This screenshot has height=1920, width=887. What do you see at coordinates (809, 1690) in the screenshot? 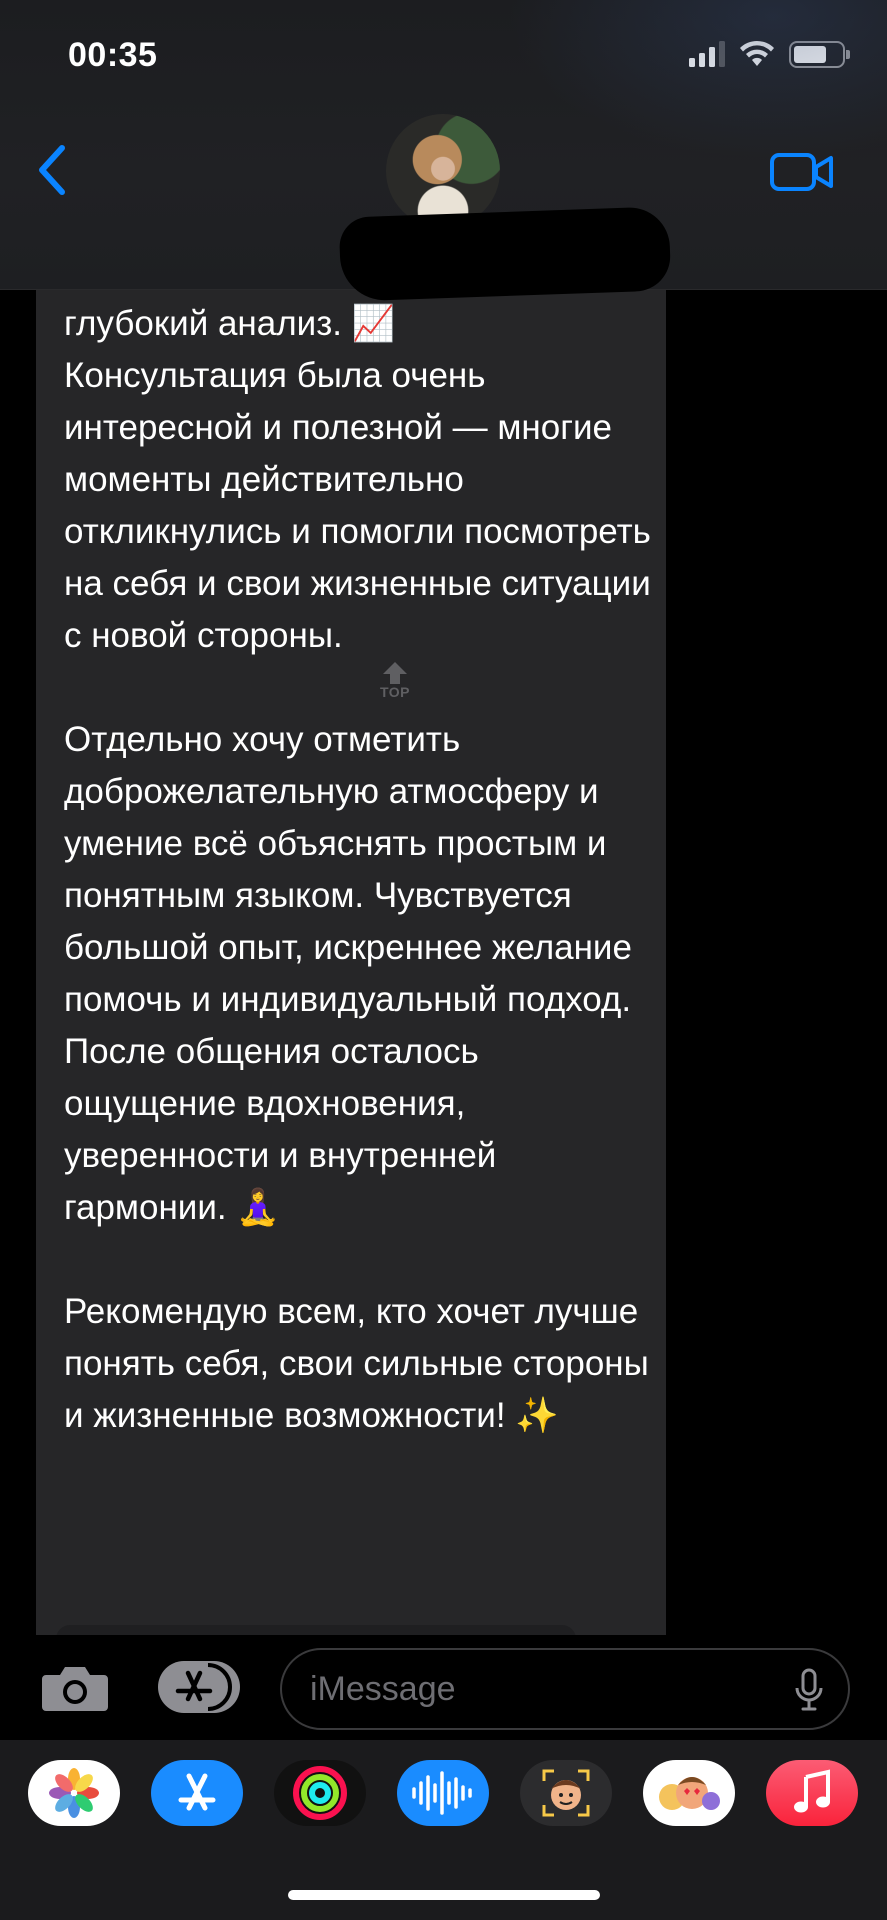
I see `microphone-icon` at bounding box center [809, 1690].